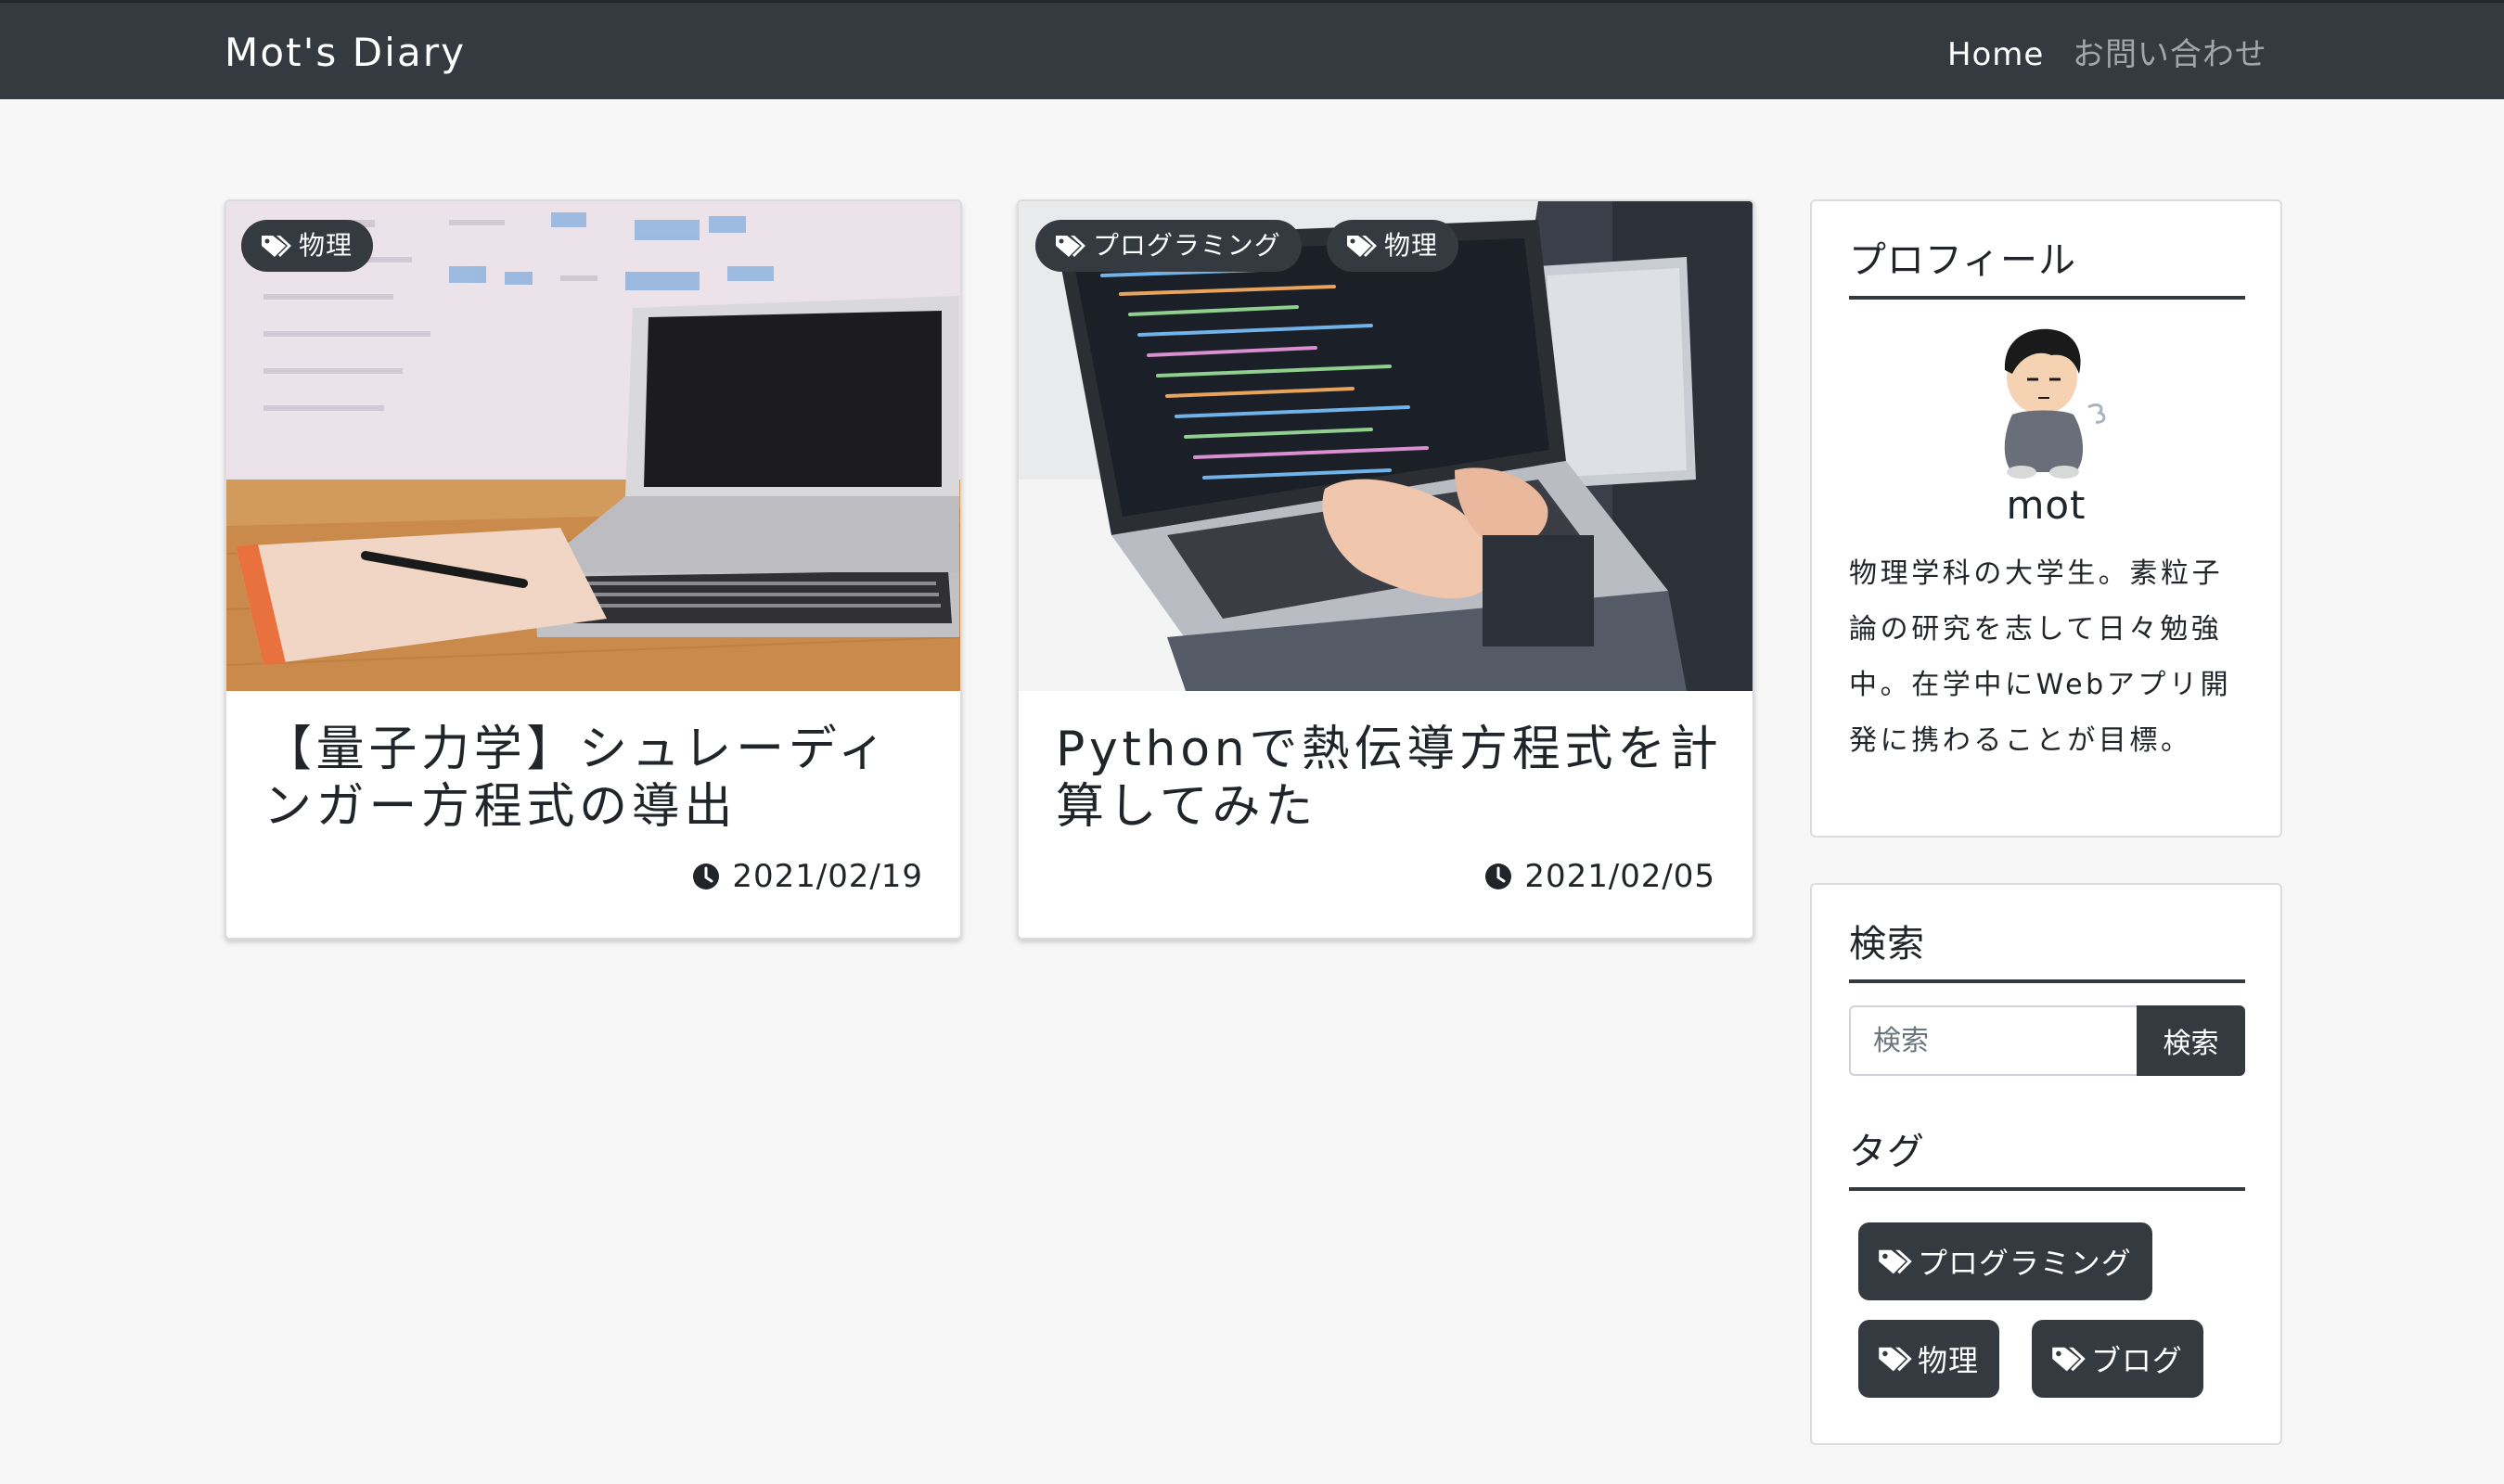 The height and width of the screenshot is (1484, 2504). I want to click on search-heading: 検索, so click(2047, 951).